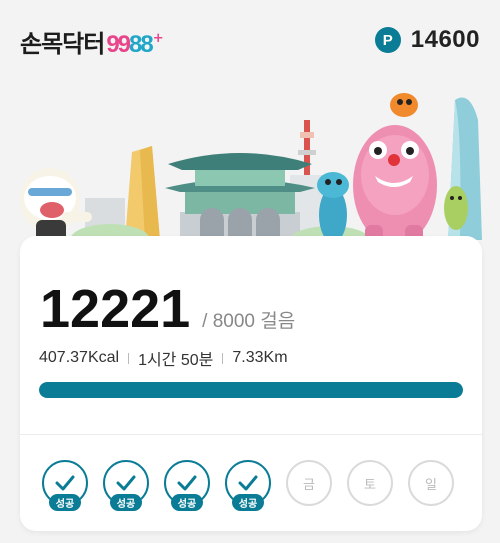 The height and width of the screenshot is (543, 500). What do you see at coordinates (250, 40) in the screenshot?
I see `app-header: 손목닥터 99 88 + P 14600` at bounding box center [250, 40].